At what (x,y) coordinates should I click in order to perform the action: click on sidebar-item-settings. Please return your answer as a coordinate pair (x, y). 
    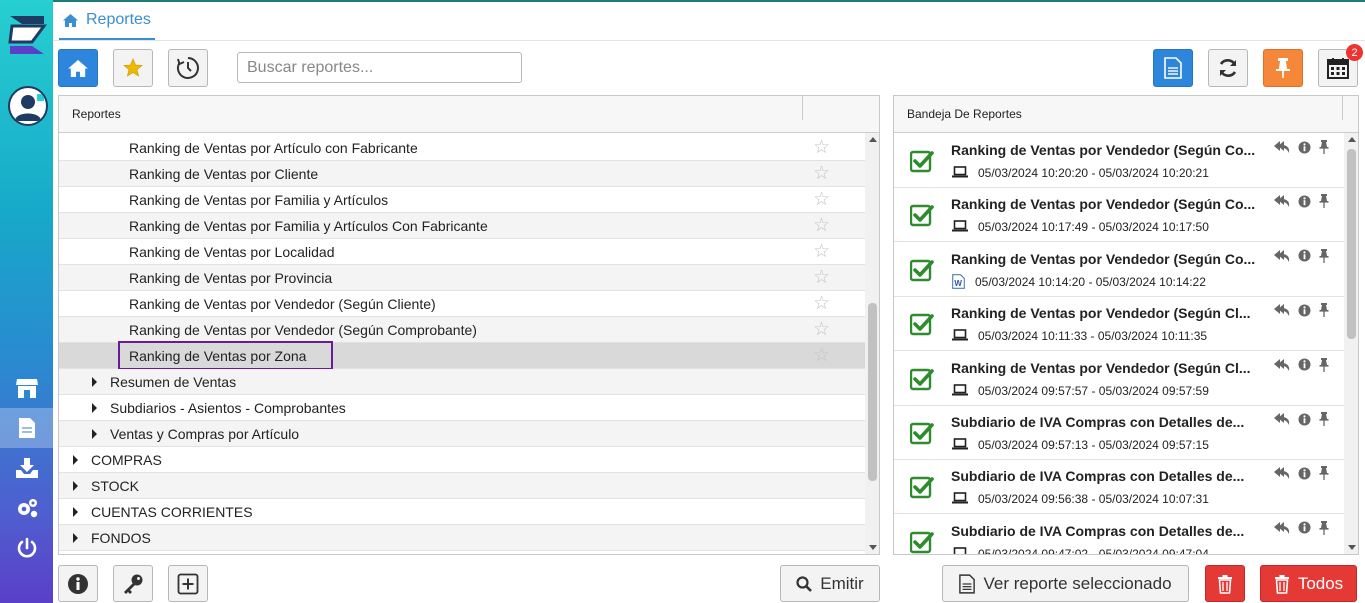
    Looking at the image, I should click on (26, 508).